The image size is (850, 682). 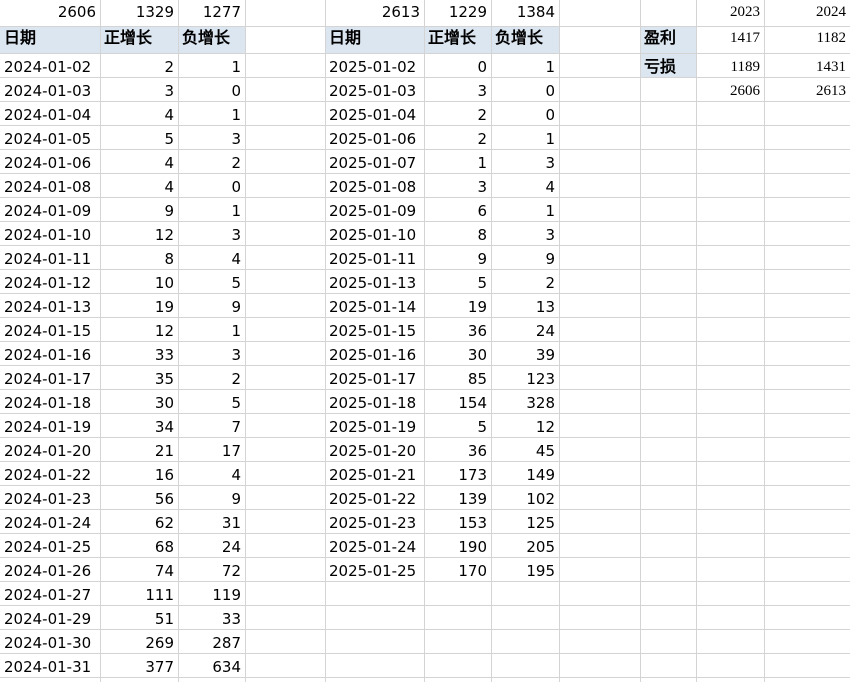 I want to click on negative-growth-cell: 12, so click(x=525, y=427).